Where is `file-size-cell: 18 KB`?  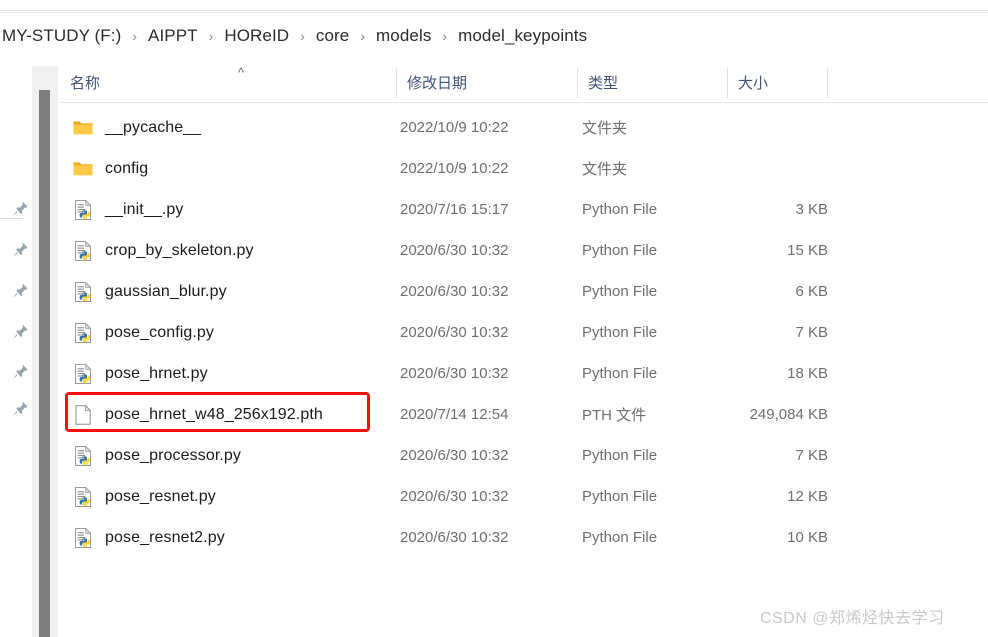 file-size-cell: 18 KB is located at coordinates (807, 373).